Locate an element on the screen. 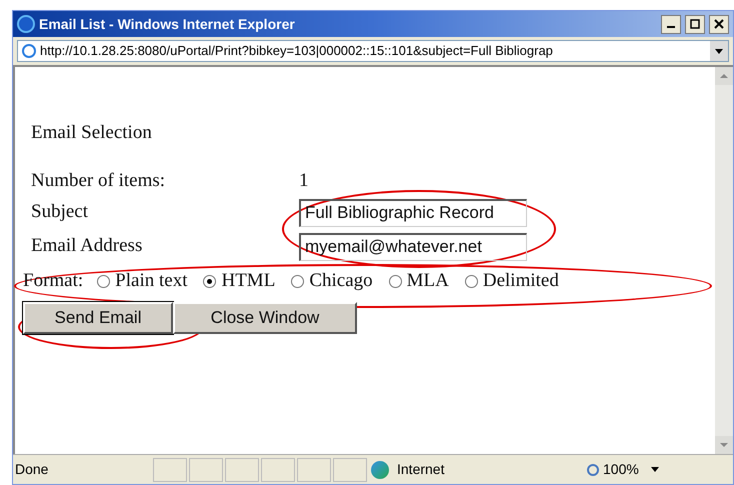 This screenshot has width=734, height=485. address-field: http://10.1.28.25:8080/uPortal/Print?bibkey=103|000002::15::101&subject=Full Bibliograp is located at coordinates (373, 51).